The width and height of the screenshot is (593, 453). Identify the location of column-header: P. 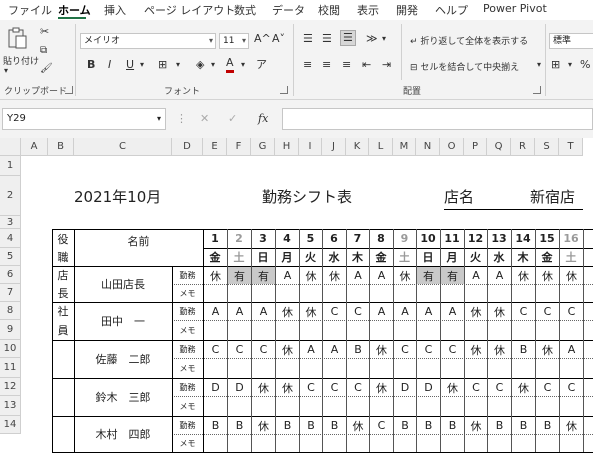
(475, 147).